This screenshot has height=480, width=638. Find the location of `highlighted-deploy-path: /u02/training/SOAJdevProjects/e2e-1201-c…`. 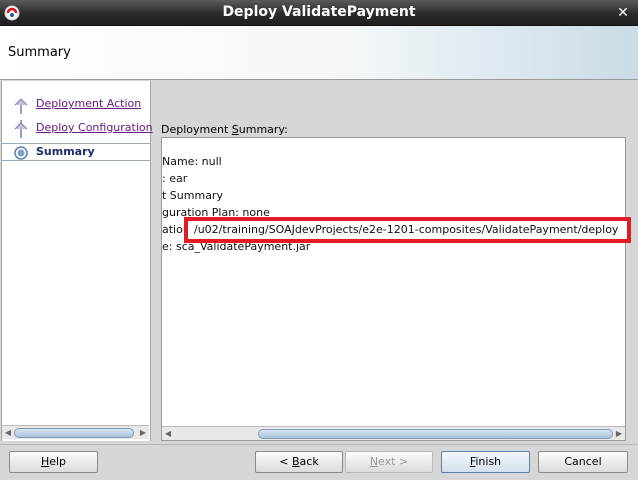

highlighted-deploy-path: /u02/training/SOAJdevProjects/e2e-1201-c… is located at coordinates (407, 230).